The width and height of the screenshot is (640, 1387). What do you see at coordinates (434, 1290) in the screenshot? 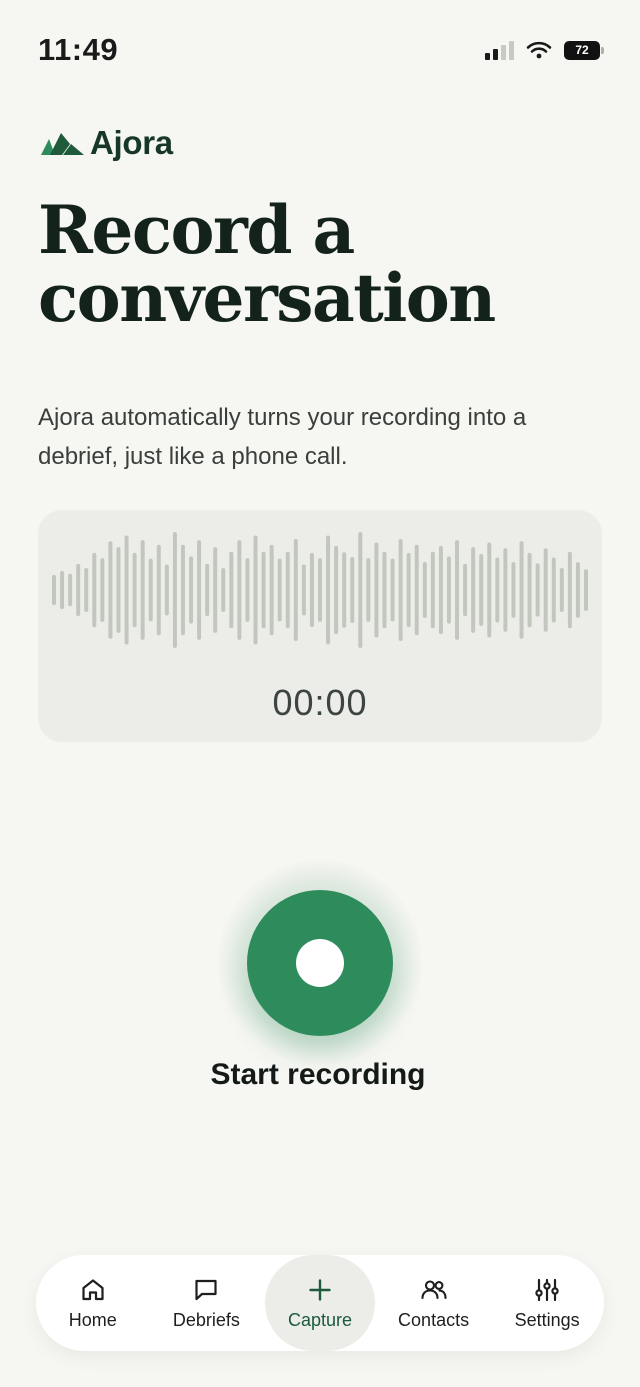
I see `people-icon` at bounding box center [434, 1290].